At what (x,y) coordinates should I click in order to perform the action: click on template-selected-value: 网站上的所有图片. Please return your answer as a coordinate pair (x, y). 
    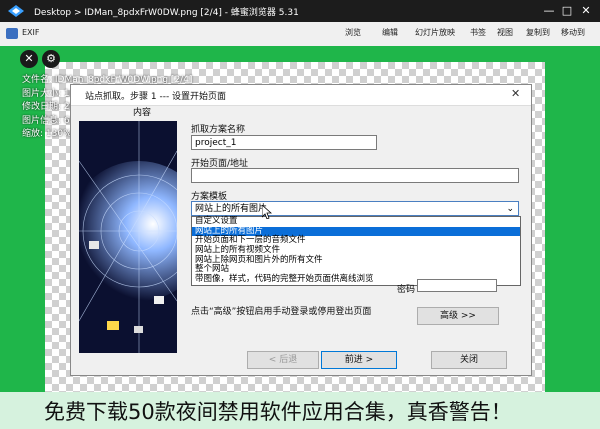
    Looking at the image, I should click on (231, 209).